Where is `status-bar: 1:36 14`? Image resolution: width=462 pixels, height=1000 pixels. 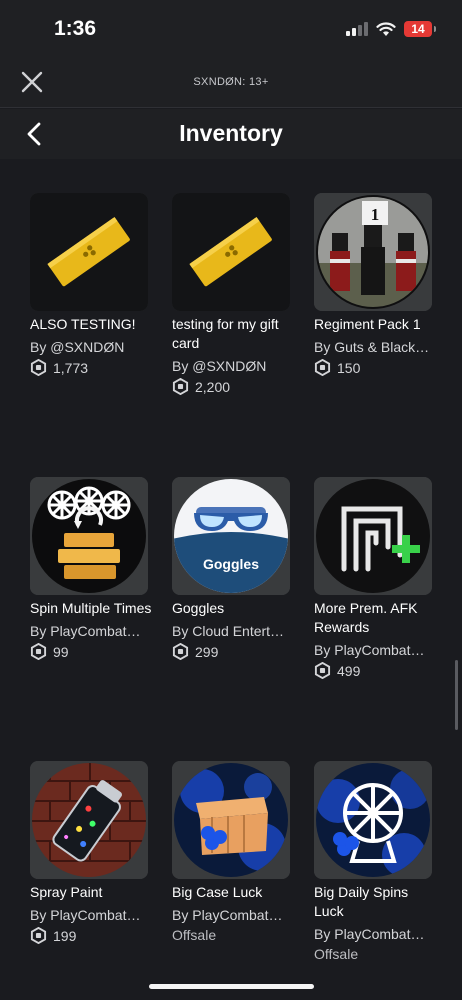 status-bar: 1:36 14 is located at coordinates (231, 28).